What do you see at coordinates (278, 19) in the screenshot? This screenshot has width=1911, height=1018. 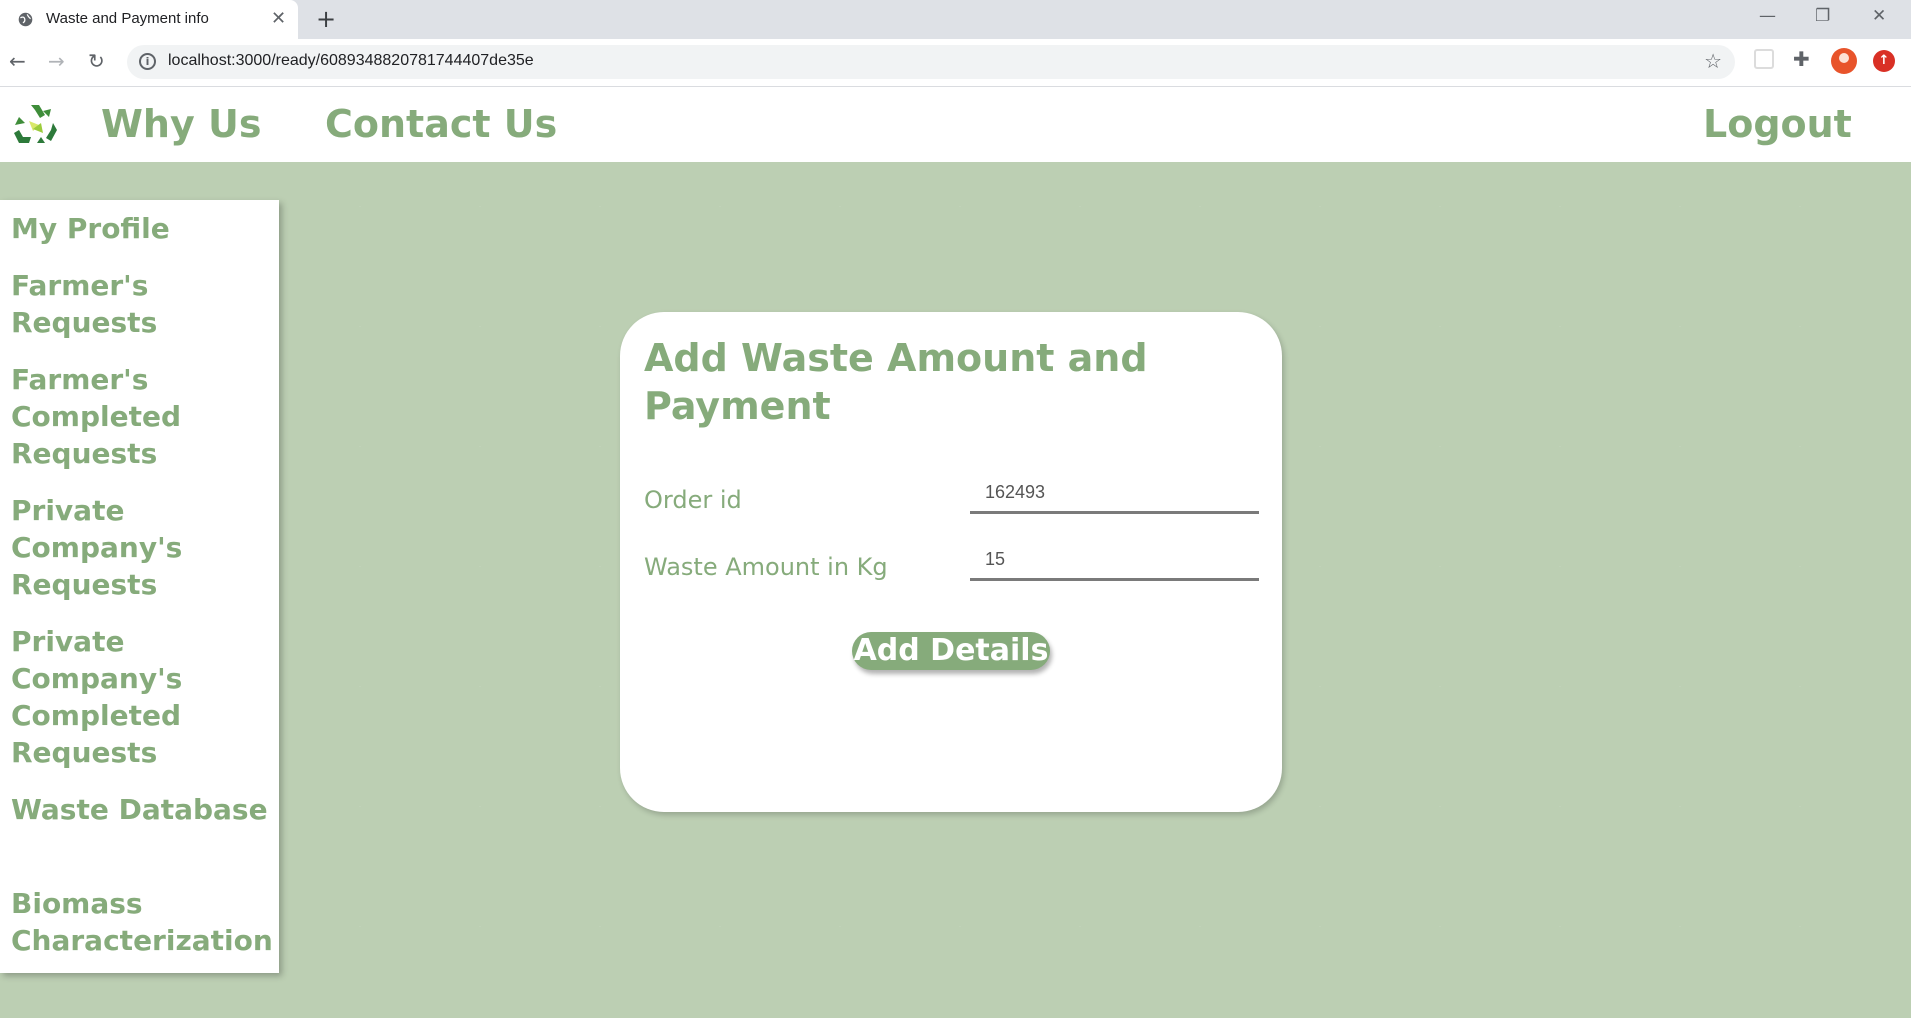 I see `close-tab-icon: ✕` at bounding box center [278, 19].